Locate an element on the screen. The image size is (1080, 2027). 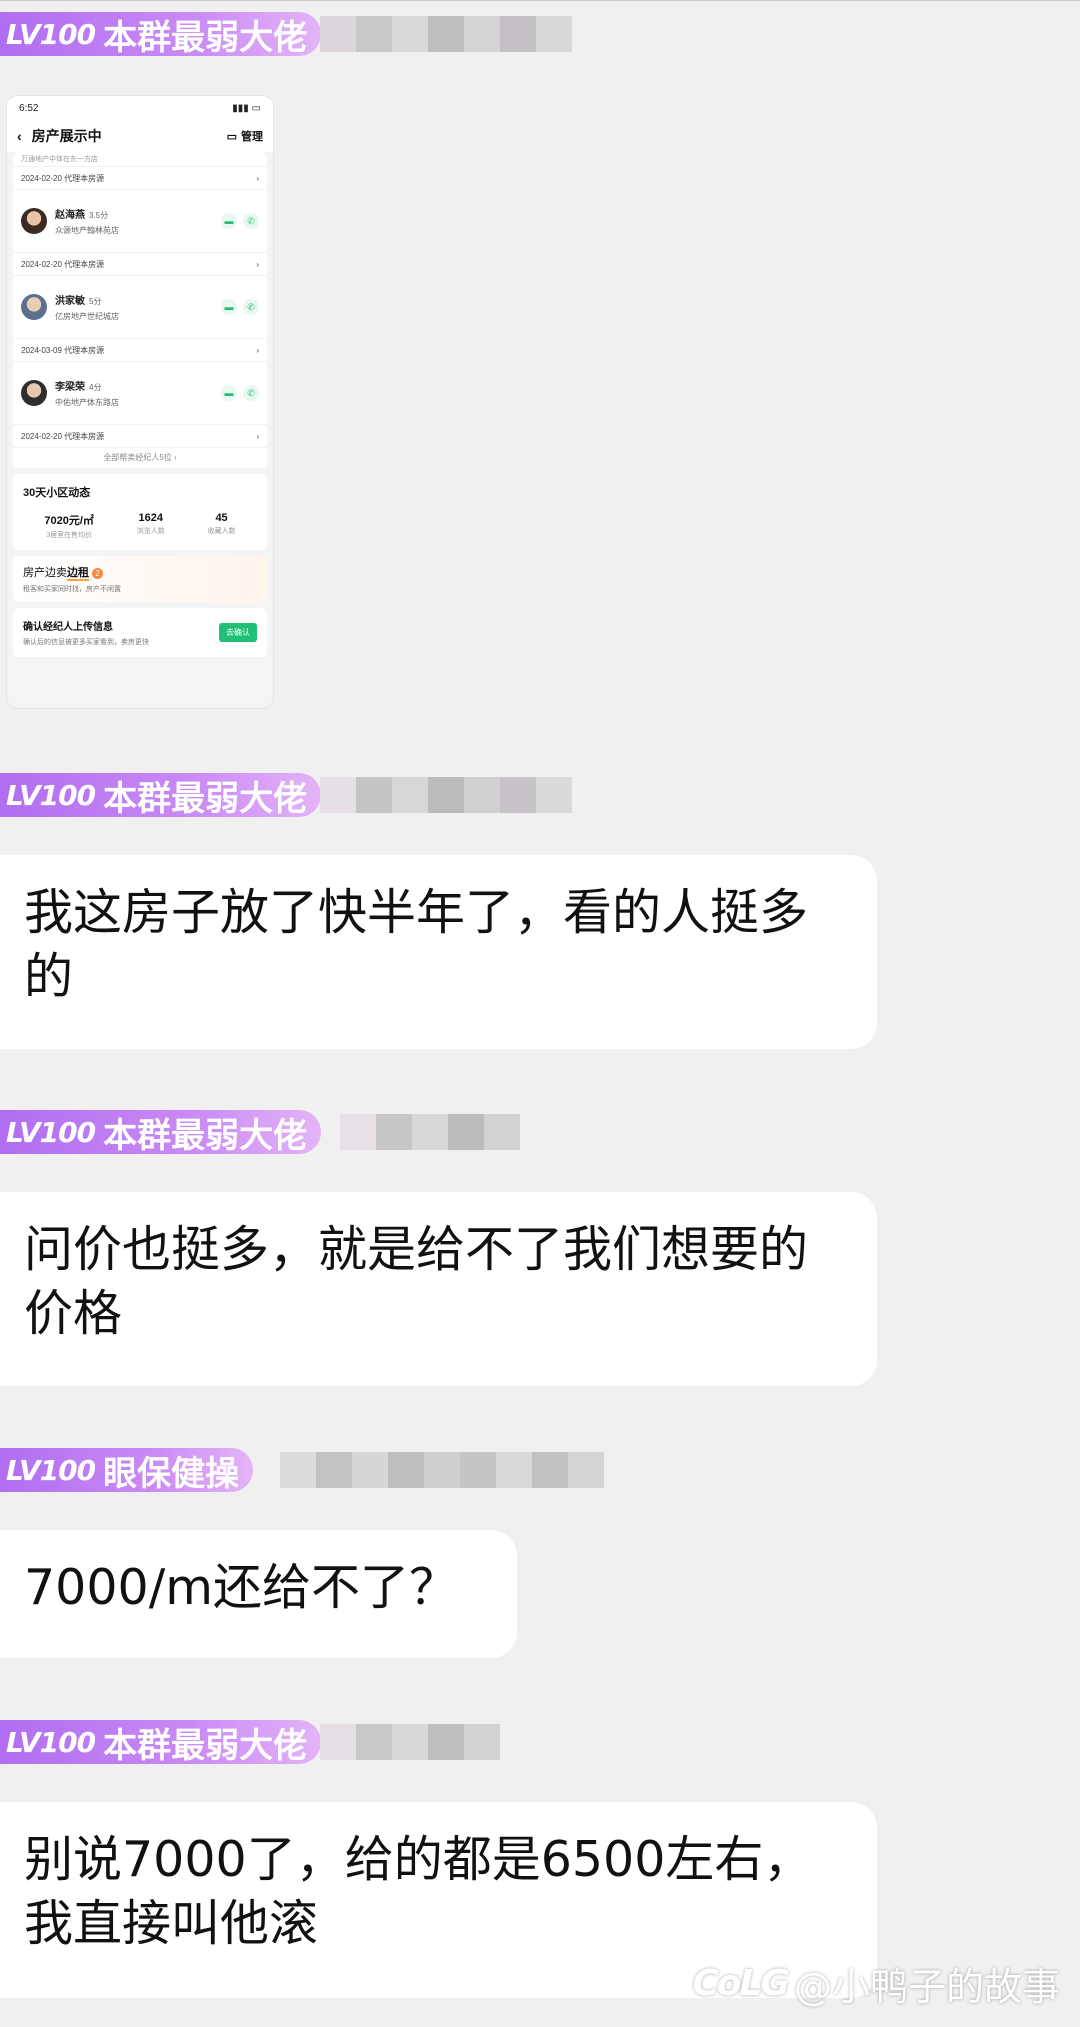
more-agents-link: 全部帮卖经纪人5位 › is located at coordinates (140, 457).